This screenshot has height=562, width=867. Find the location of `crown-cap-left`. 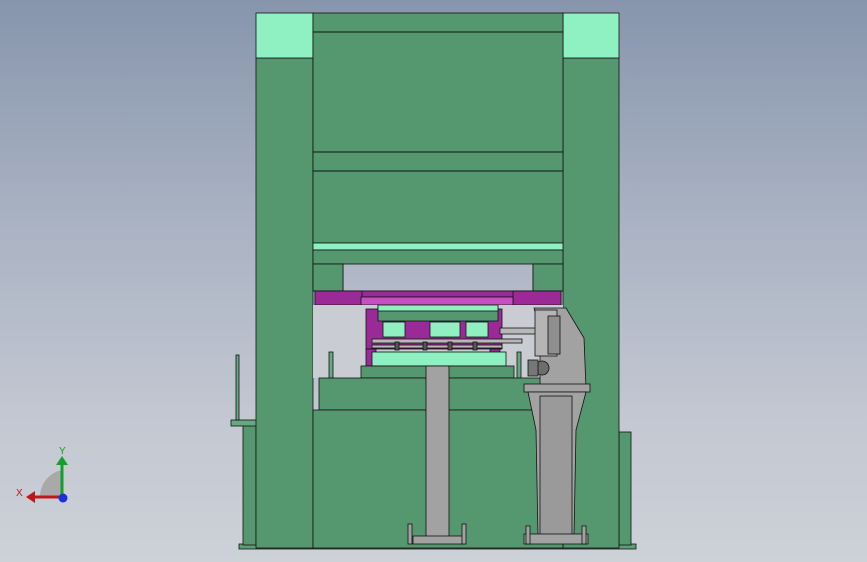

crown-cap-left is located at coordinates (284, 35).